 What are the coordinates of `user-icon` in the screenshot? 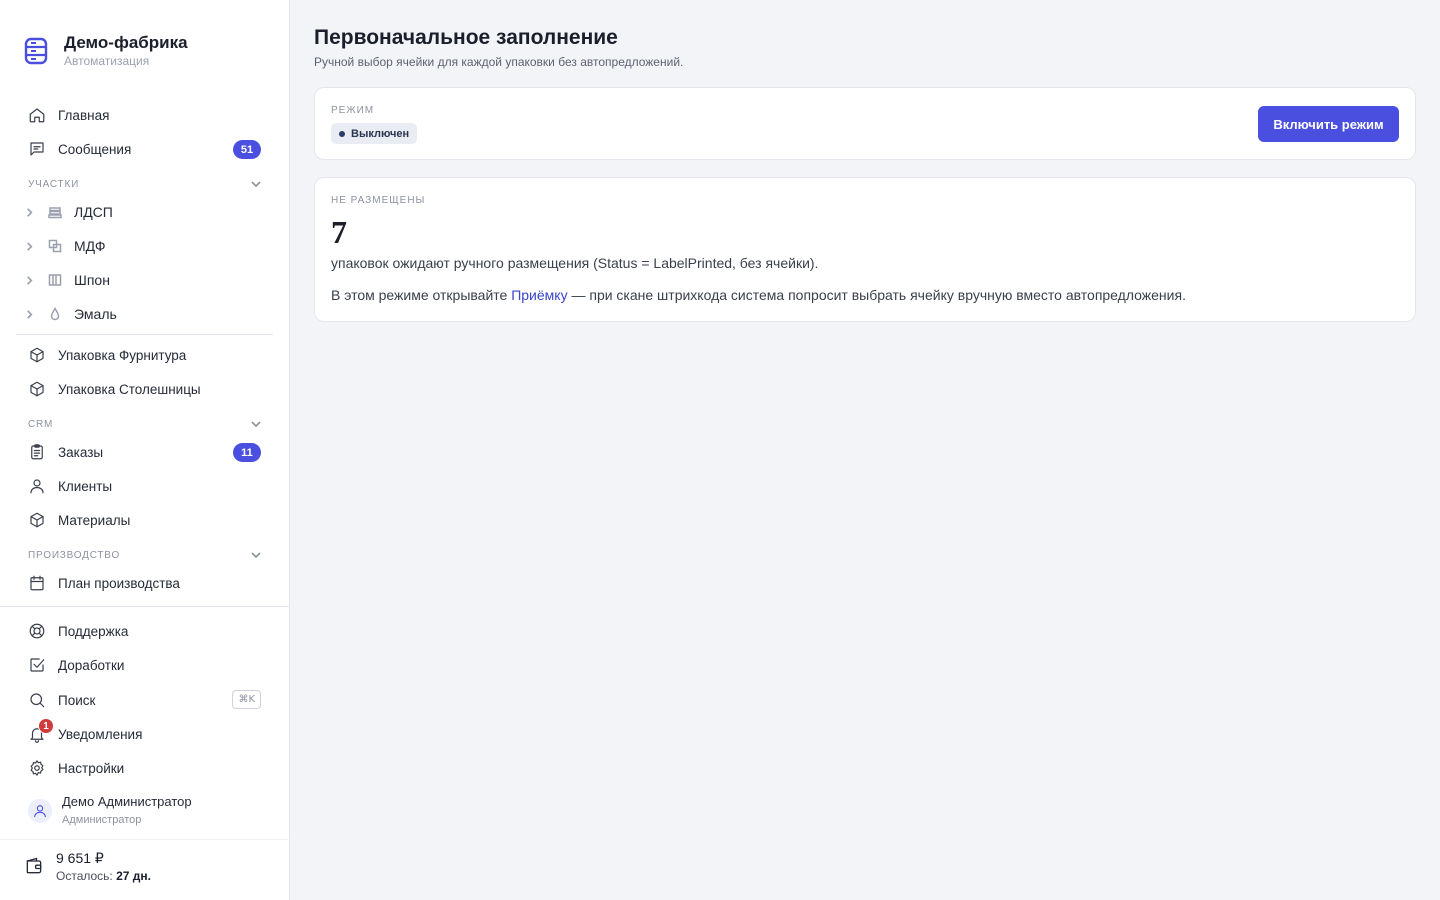 It's located at (37, 486).